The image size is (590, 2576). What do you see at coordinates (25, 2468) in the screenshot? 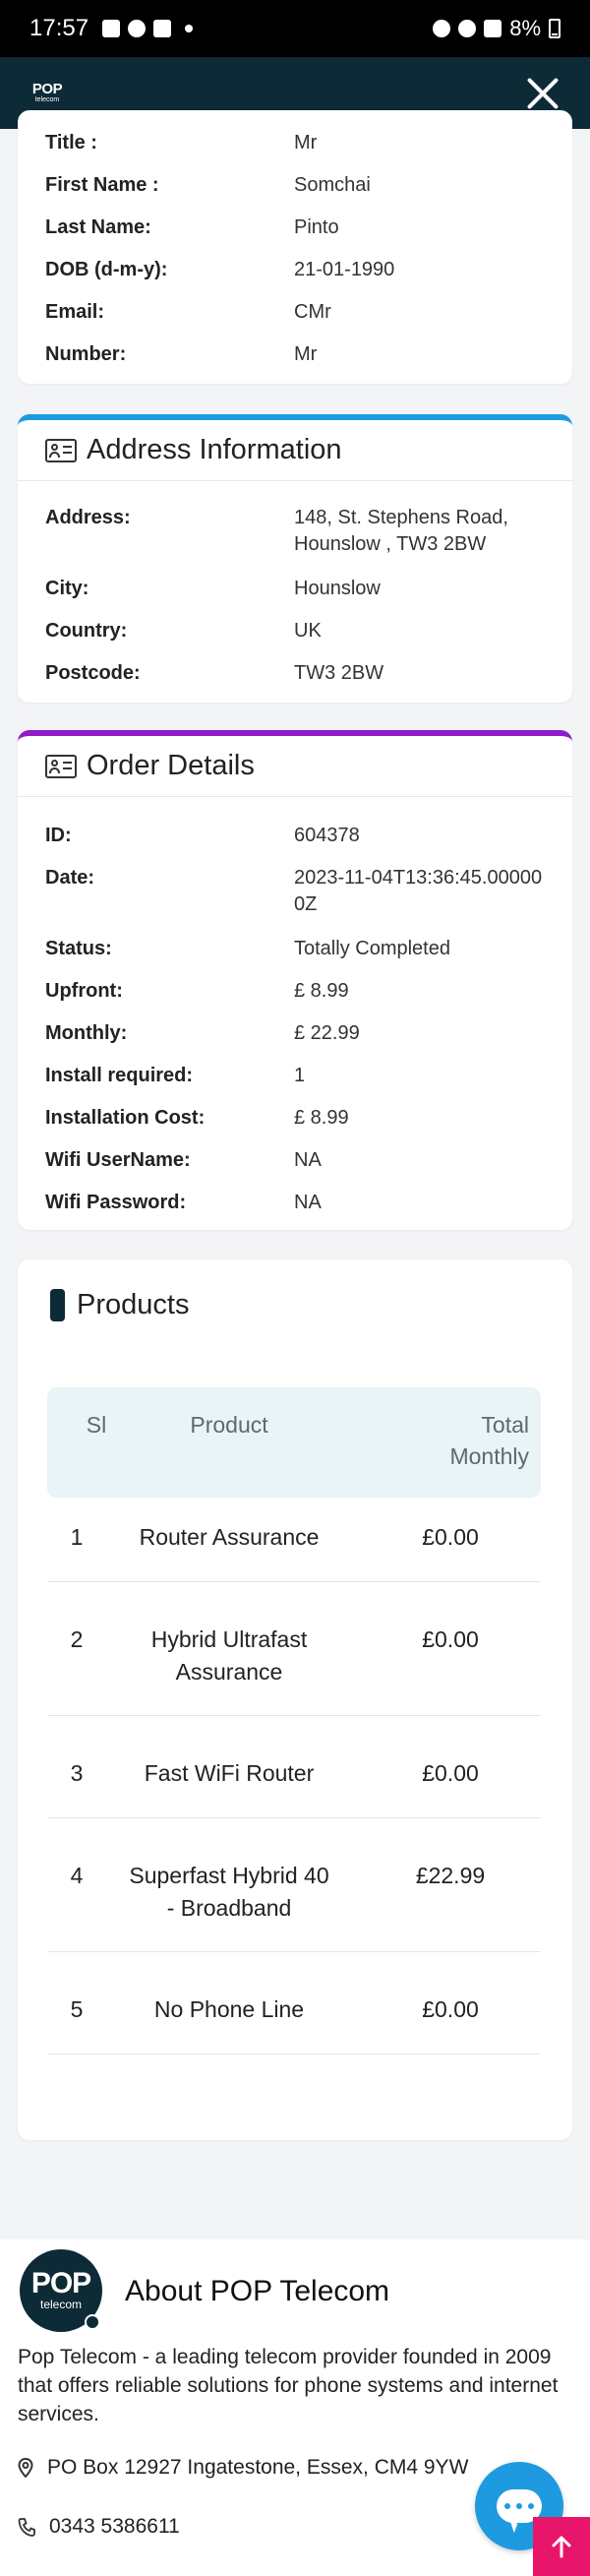
I see `location-pin-icon` at bounding box center [25, 2468].